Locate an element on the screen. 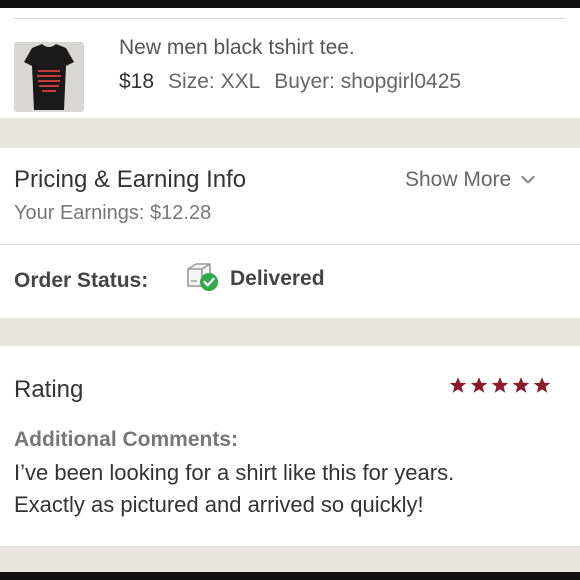 This screenshot has width=580, height=580. item-price: $18 is located at coordinates (137, 81).